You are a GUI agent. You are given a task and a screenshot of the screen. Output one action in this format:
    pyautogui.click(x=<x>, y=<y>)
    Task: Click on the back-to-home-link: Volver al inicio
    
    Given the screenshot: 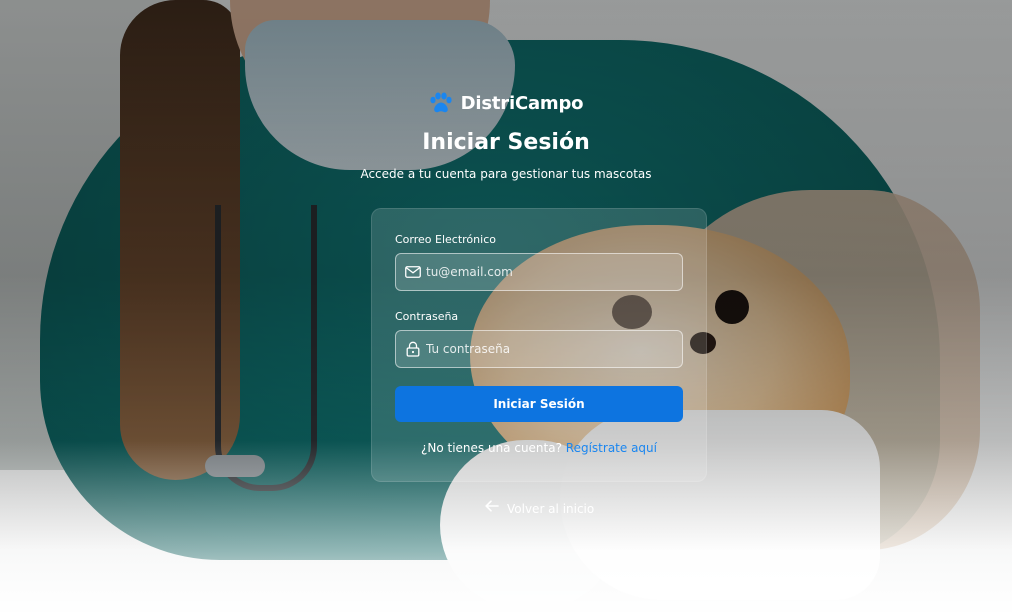 What is the action you would take?
    pyautogui.click(x=539, y=508)
    